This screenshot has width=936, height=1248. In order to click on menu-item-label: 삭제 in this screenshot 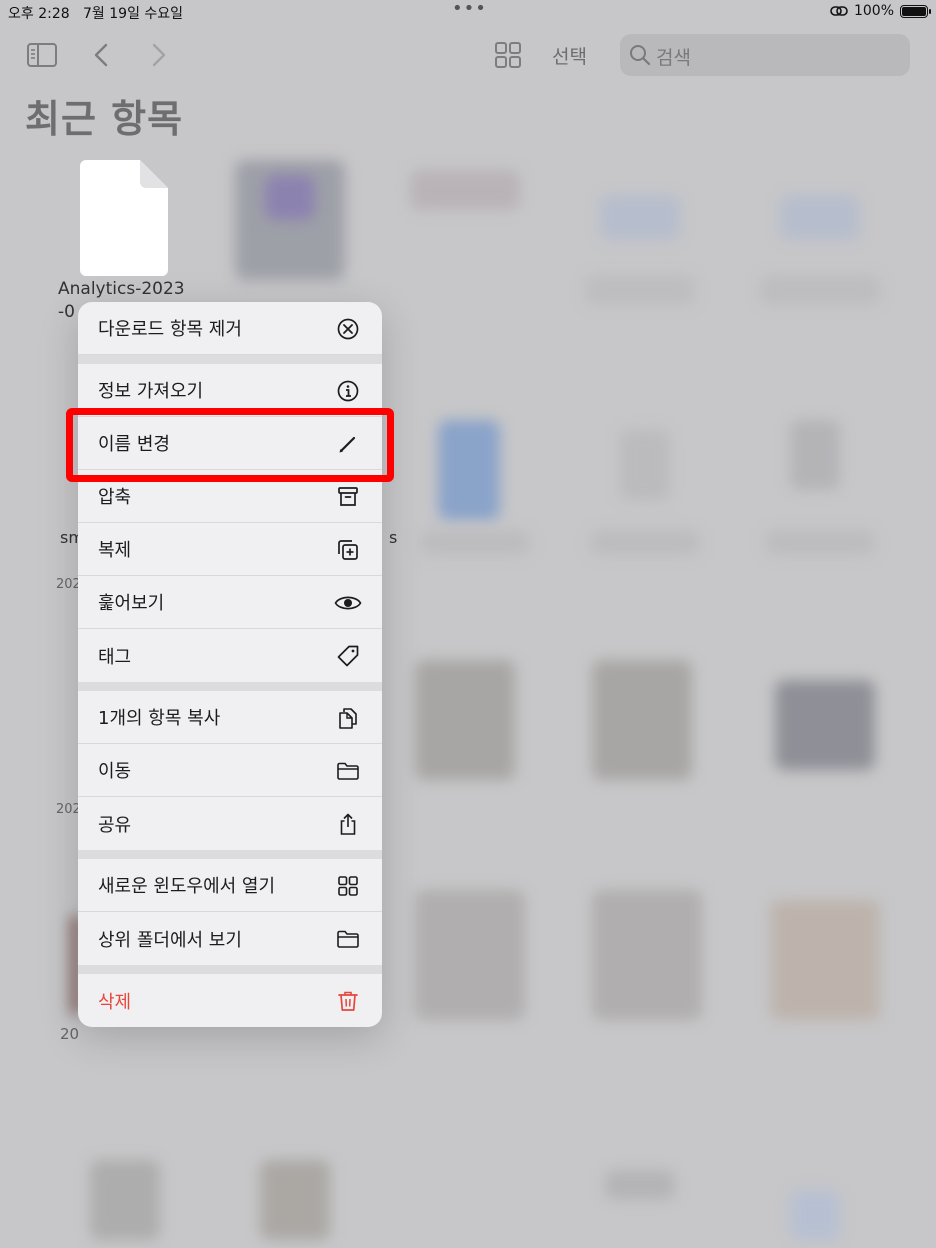, I will do `click(115, 1002)`.